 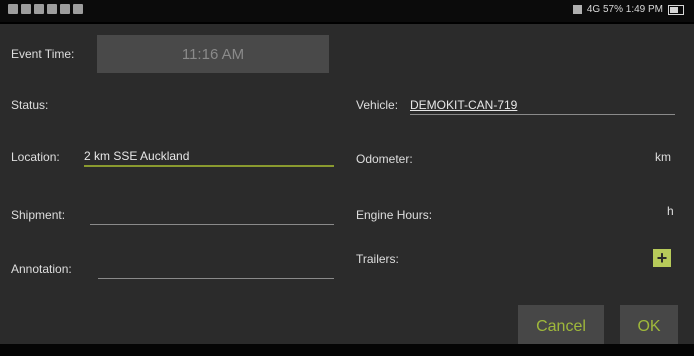 I want to click on add-trailer-button: +, so click(x=662, y=258).